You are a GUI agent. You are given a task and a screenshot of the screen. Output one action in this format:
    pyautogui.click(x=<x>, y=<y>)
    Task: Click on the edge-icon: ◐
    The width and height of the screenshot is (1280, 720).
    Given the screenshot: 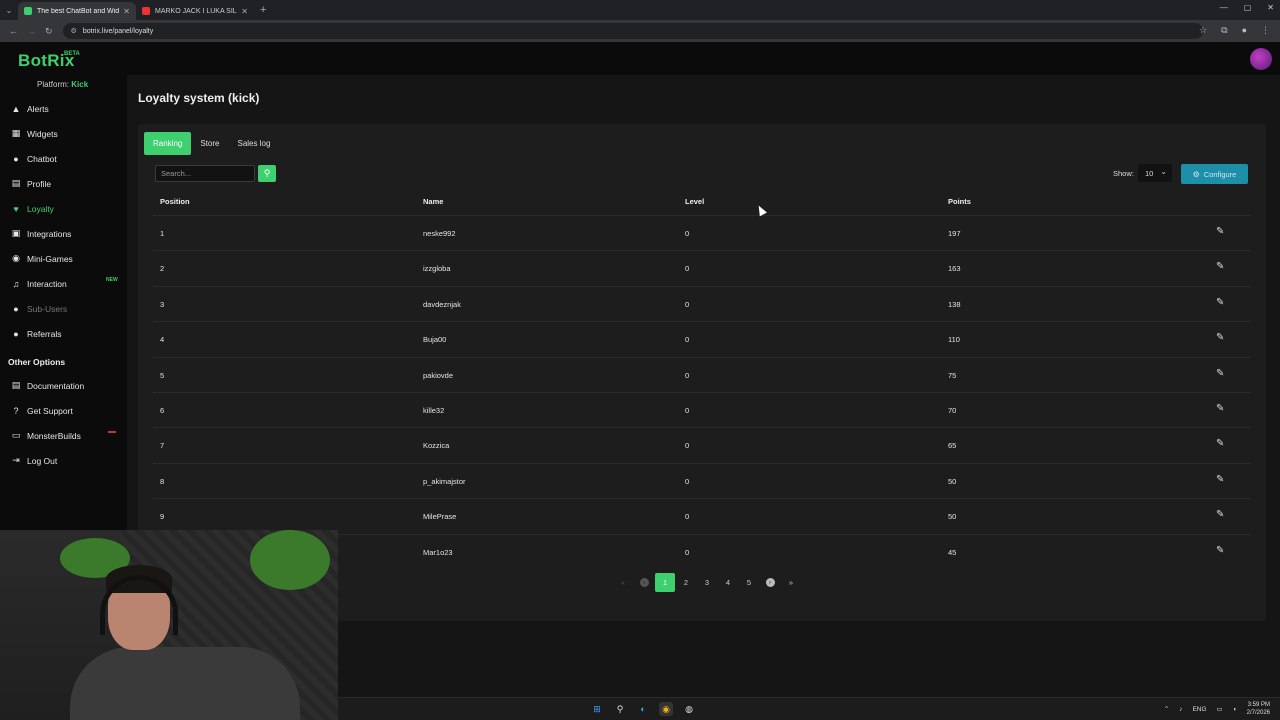 What is the action you would take?
    pyautogui.click(x=643, y=709)
    